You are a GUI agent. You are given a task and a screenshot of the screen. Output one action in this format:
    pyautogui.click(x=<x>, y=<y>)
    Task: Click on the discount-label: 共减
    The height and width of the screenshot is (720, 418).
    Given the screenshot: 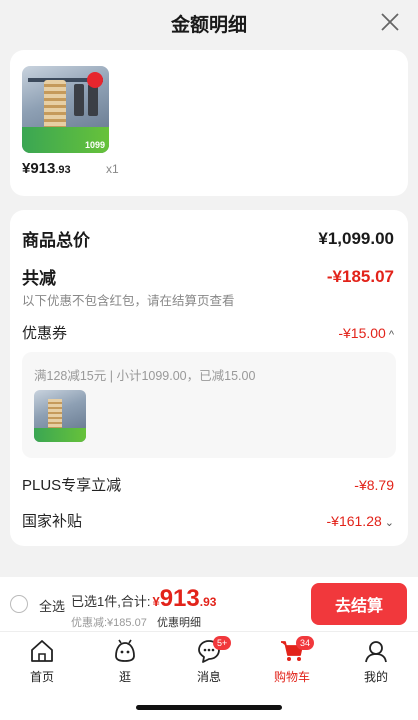 What is the action you would take?
    pyautogui.click(x=39, y=278)
    